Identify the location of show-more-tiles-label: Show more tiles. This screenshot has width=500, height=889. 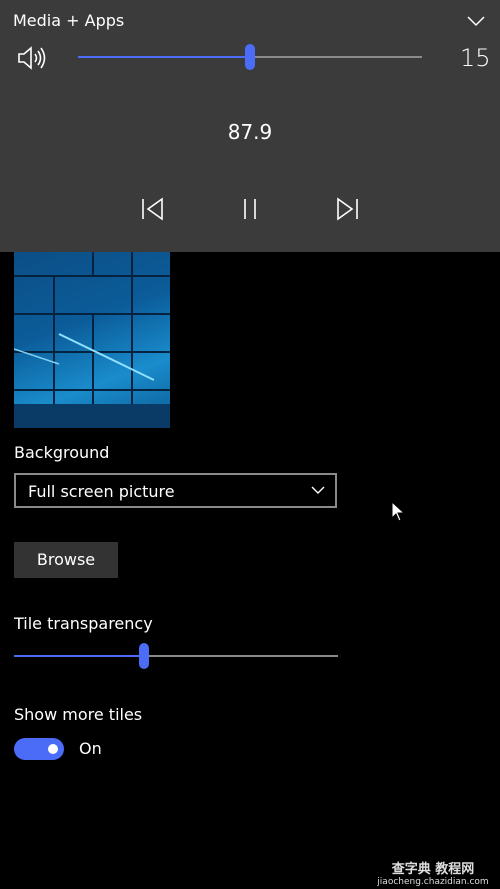
(78, 714).